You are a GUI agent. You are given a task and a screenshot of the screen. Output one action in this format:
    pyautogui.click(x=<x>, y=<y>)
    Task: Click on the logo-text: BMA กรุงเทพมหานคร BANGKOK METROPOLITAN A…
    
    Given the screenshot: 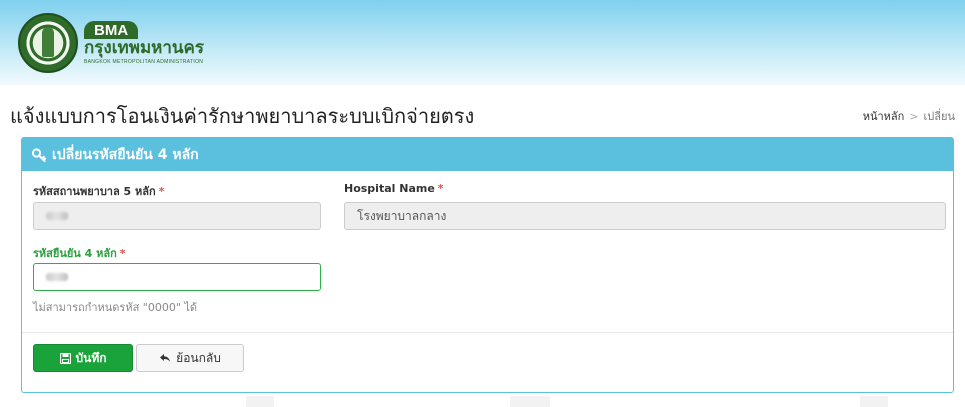 What is the action you would take?
    pyautogui.click(x=144, y=43)
    